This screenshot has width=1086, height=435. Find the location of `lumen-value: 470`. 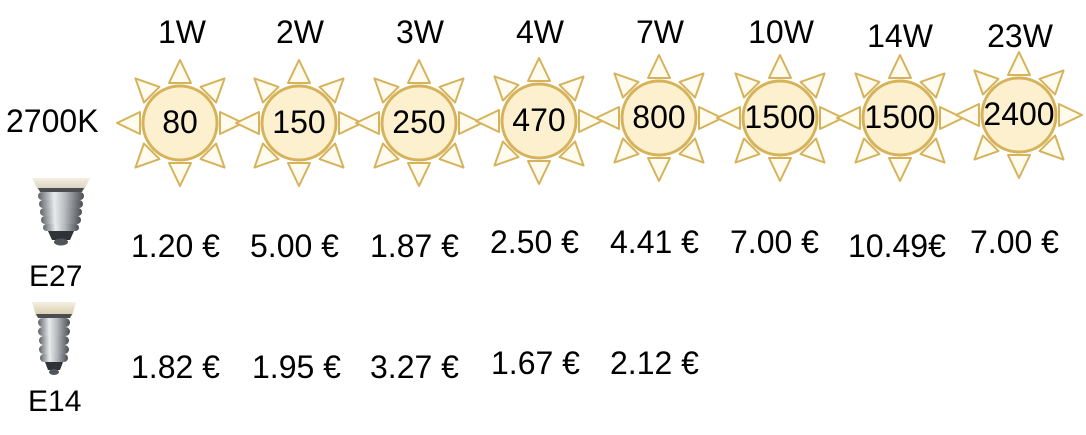

lumen-value: 470 is located at coordinates (539, 120).